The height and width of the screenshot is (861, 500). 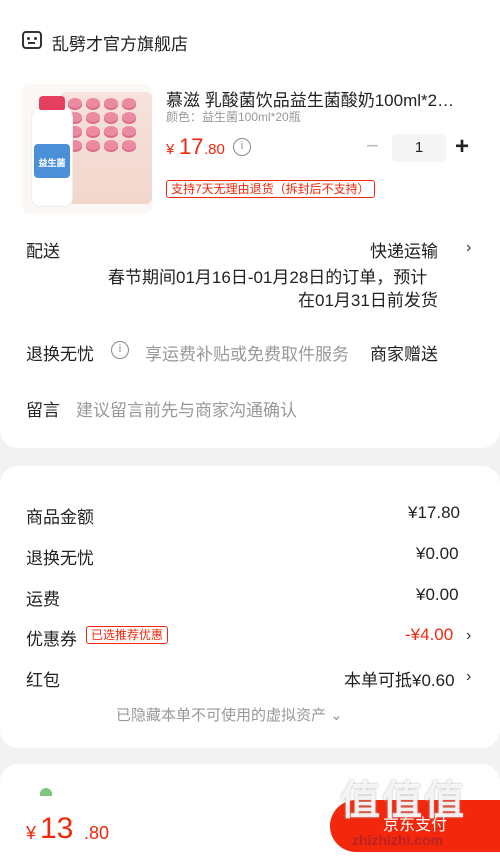 What do you see at coordinates (191, 146) in the screenshot?
I see `price-integer: 17` at bounding box center [191, 146].